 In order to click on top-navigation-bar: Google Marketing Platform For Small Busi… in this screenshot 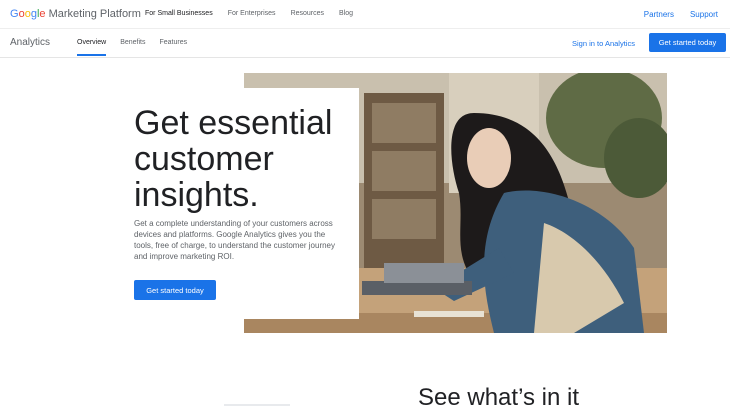, I will do `click(365, 14)`.